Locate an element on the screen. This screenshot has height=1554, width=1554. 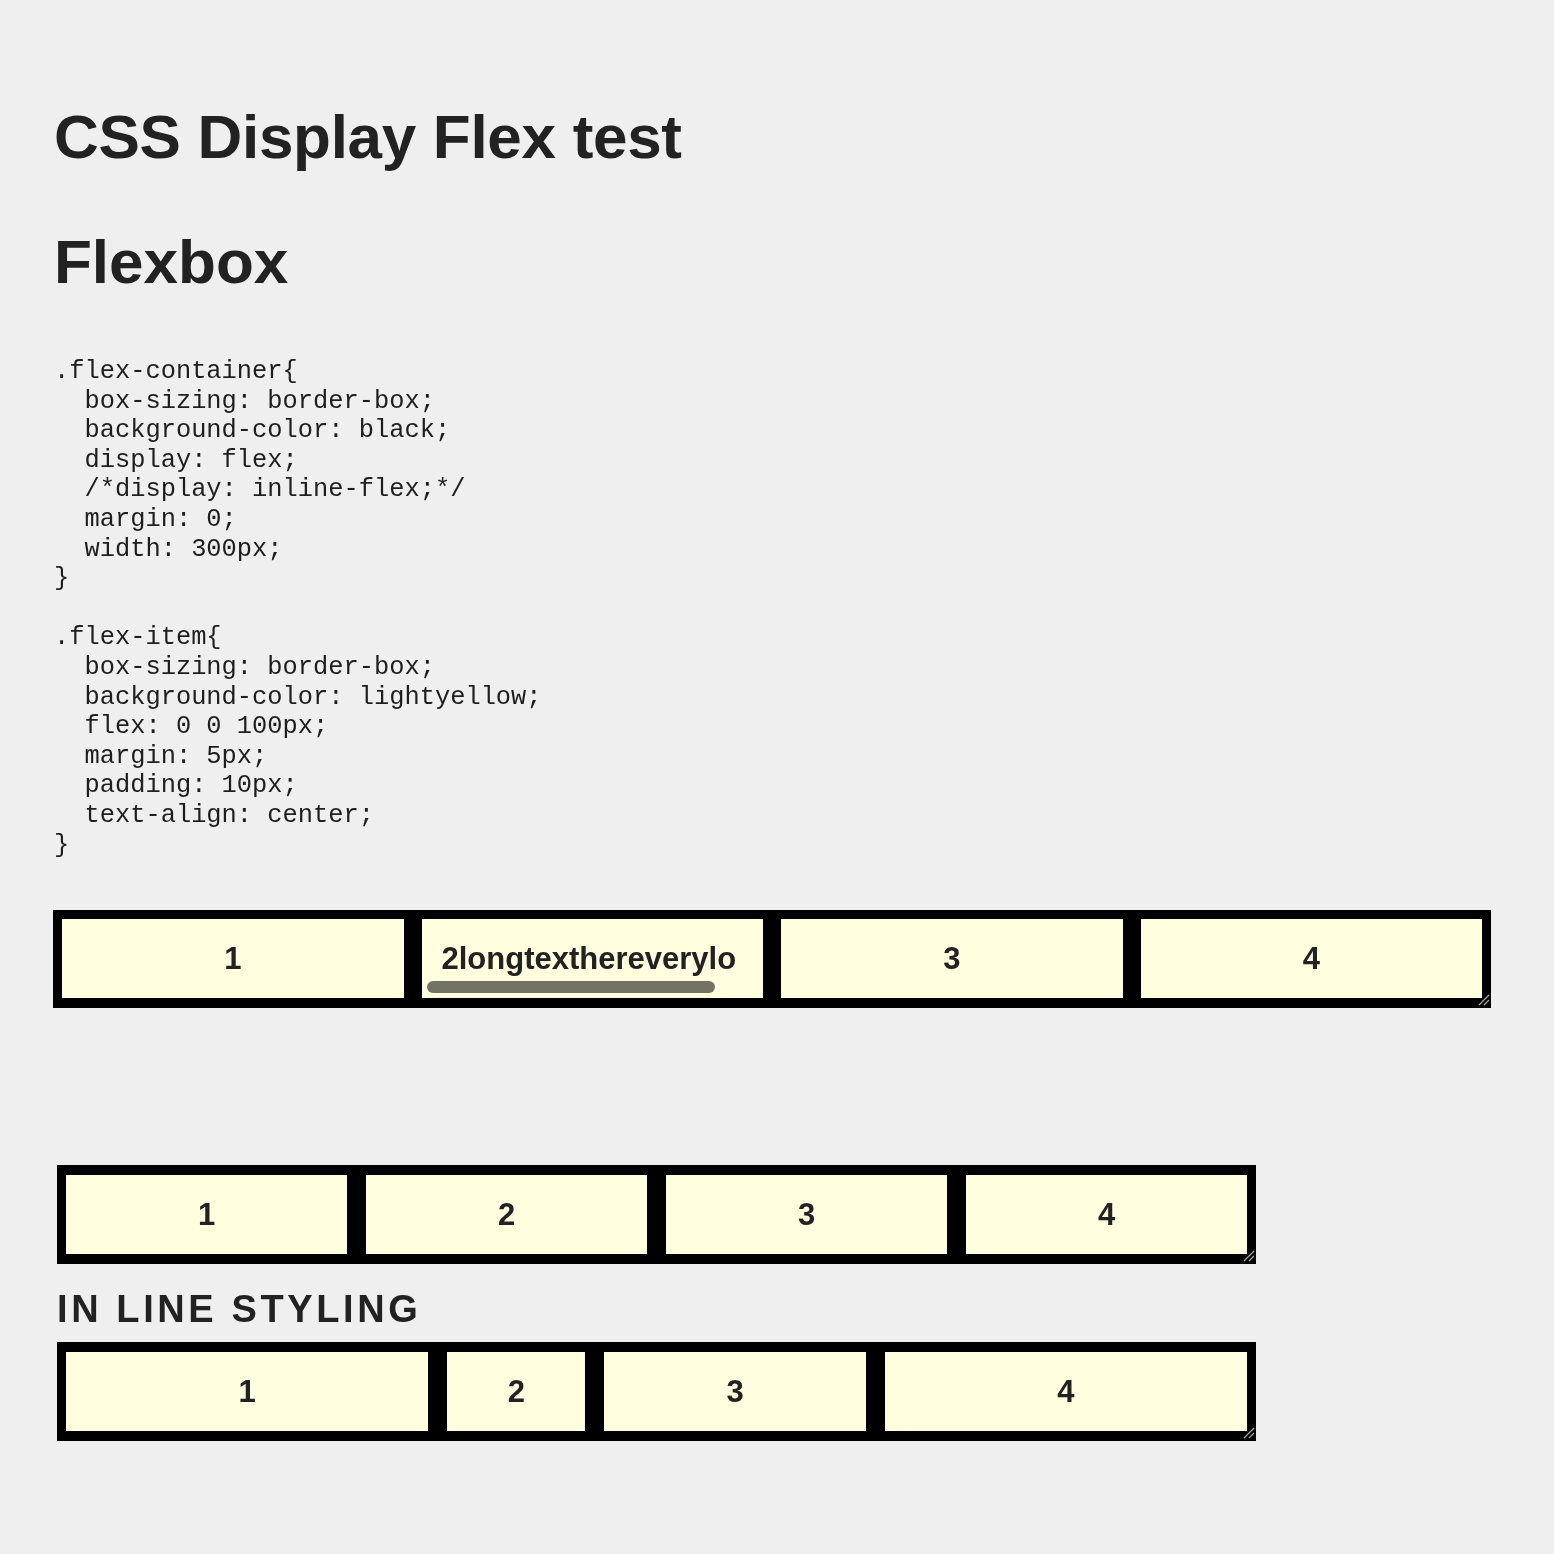
scrollbar-thumb is located at coordinates (570, 987).